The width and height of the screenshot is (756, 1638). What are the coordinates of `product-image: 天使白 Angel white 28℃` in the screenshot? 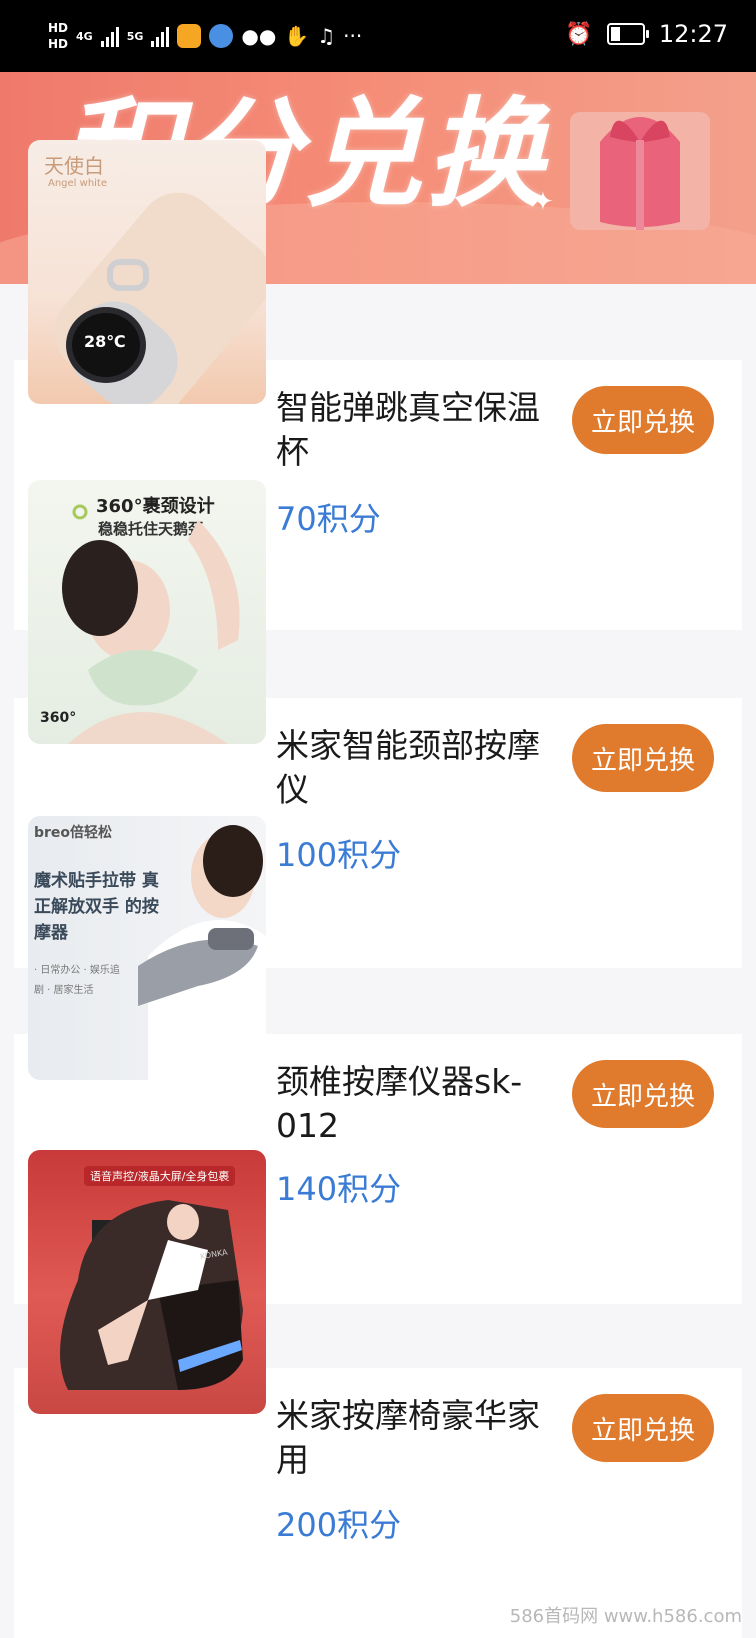 It's located at (147, 272).